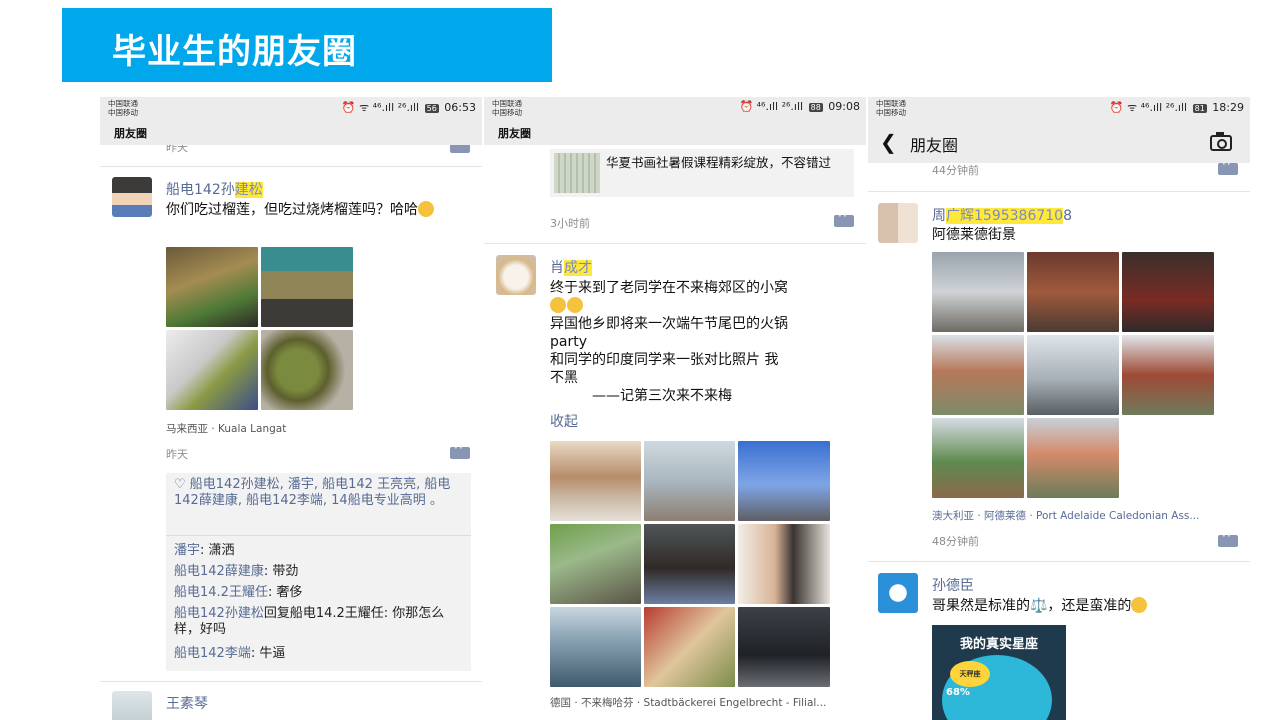 Image resolution: width=1280 pixels, height=720 pixels. Describe the element at coordinates (409, 107) in the screenshot. I see `status-icons: ⏰ ᯤ ⁴⁶.ıll ²⁶.ıll 56 06:53` at that location.